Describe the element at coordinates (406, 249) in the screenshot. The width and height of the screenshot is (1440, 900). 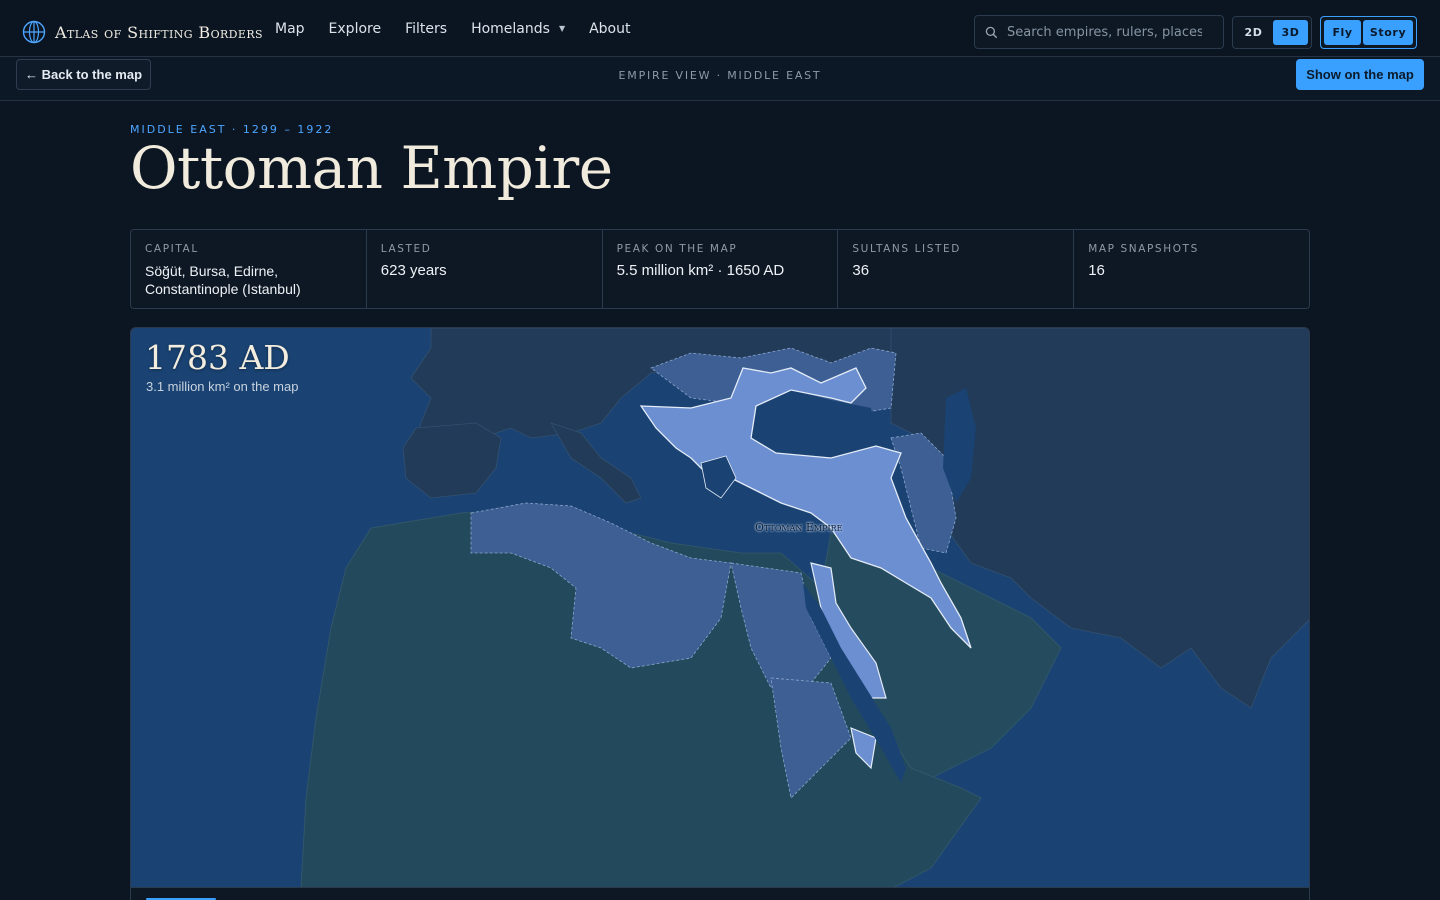
I see `stat-label: Lasted` at that location.